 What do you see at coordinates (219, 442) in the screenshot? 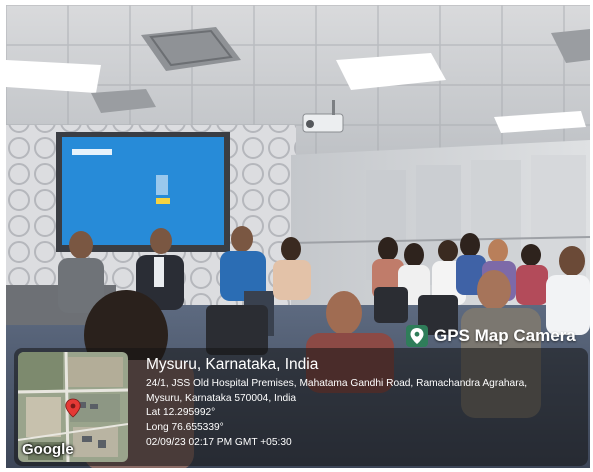
I see `timestamp: 02/09/23 02:17 PM GMT +05:30` at bounding box center [219, 442].